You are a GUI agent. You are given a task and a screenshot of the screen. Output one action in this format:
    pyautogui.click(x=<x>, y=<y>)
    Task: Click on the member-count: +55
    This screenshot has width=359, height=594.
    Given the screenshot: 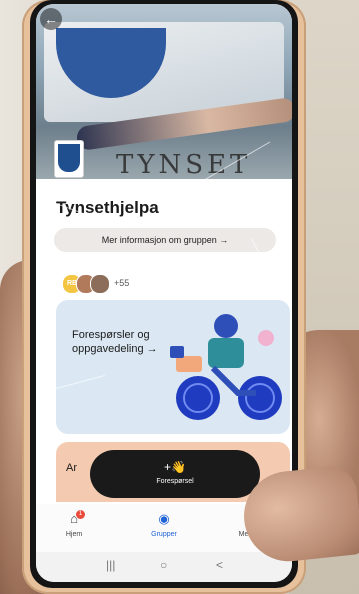 What is the action you would take?
    pyautogui.click(x=122, y=283)
    